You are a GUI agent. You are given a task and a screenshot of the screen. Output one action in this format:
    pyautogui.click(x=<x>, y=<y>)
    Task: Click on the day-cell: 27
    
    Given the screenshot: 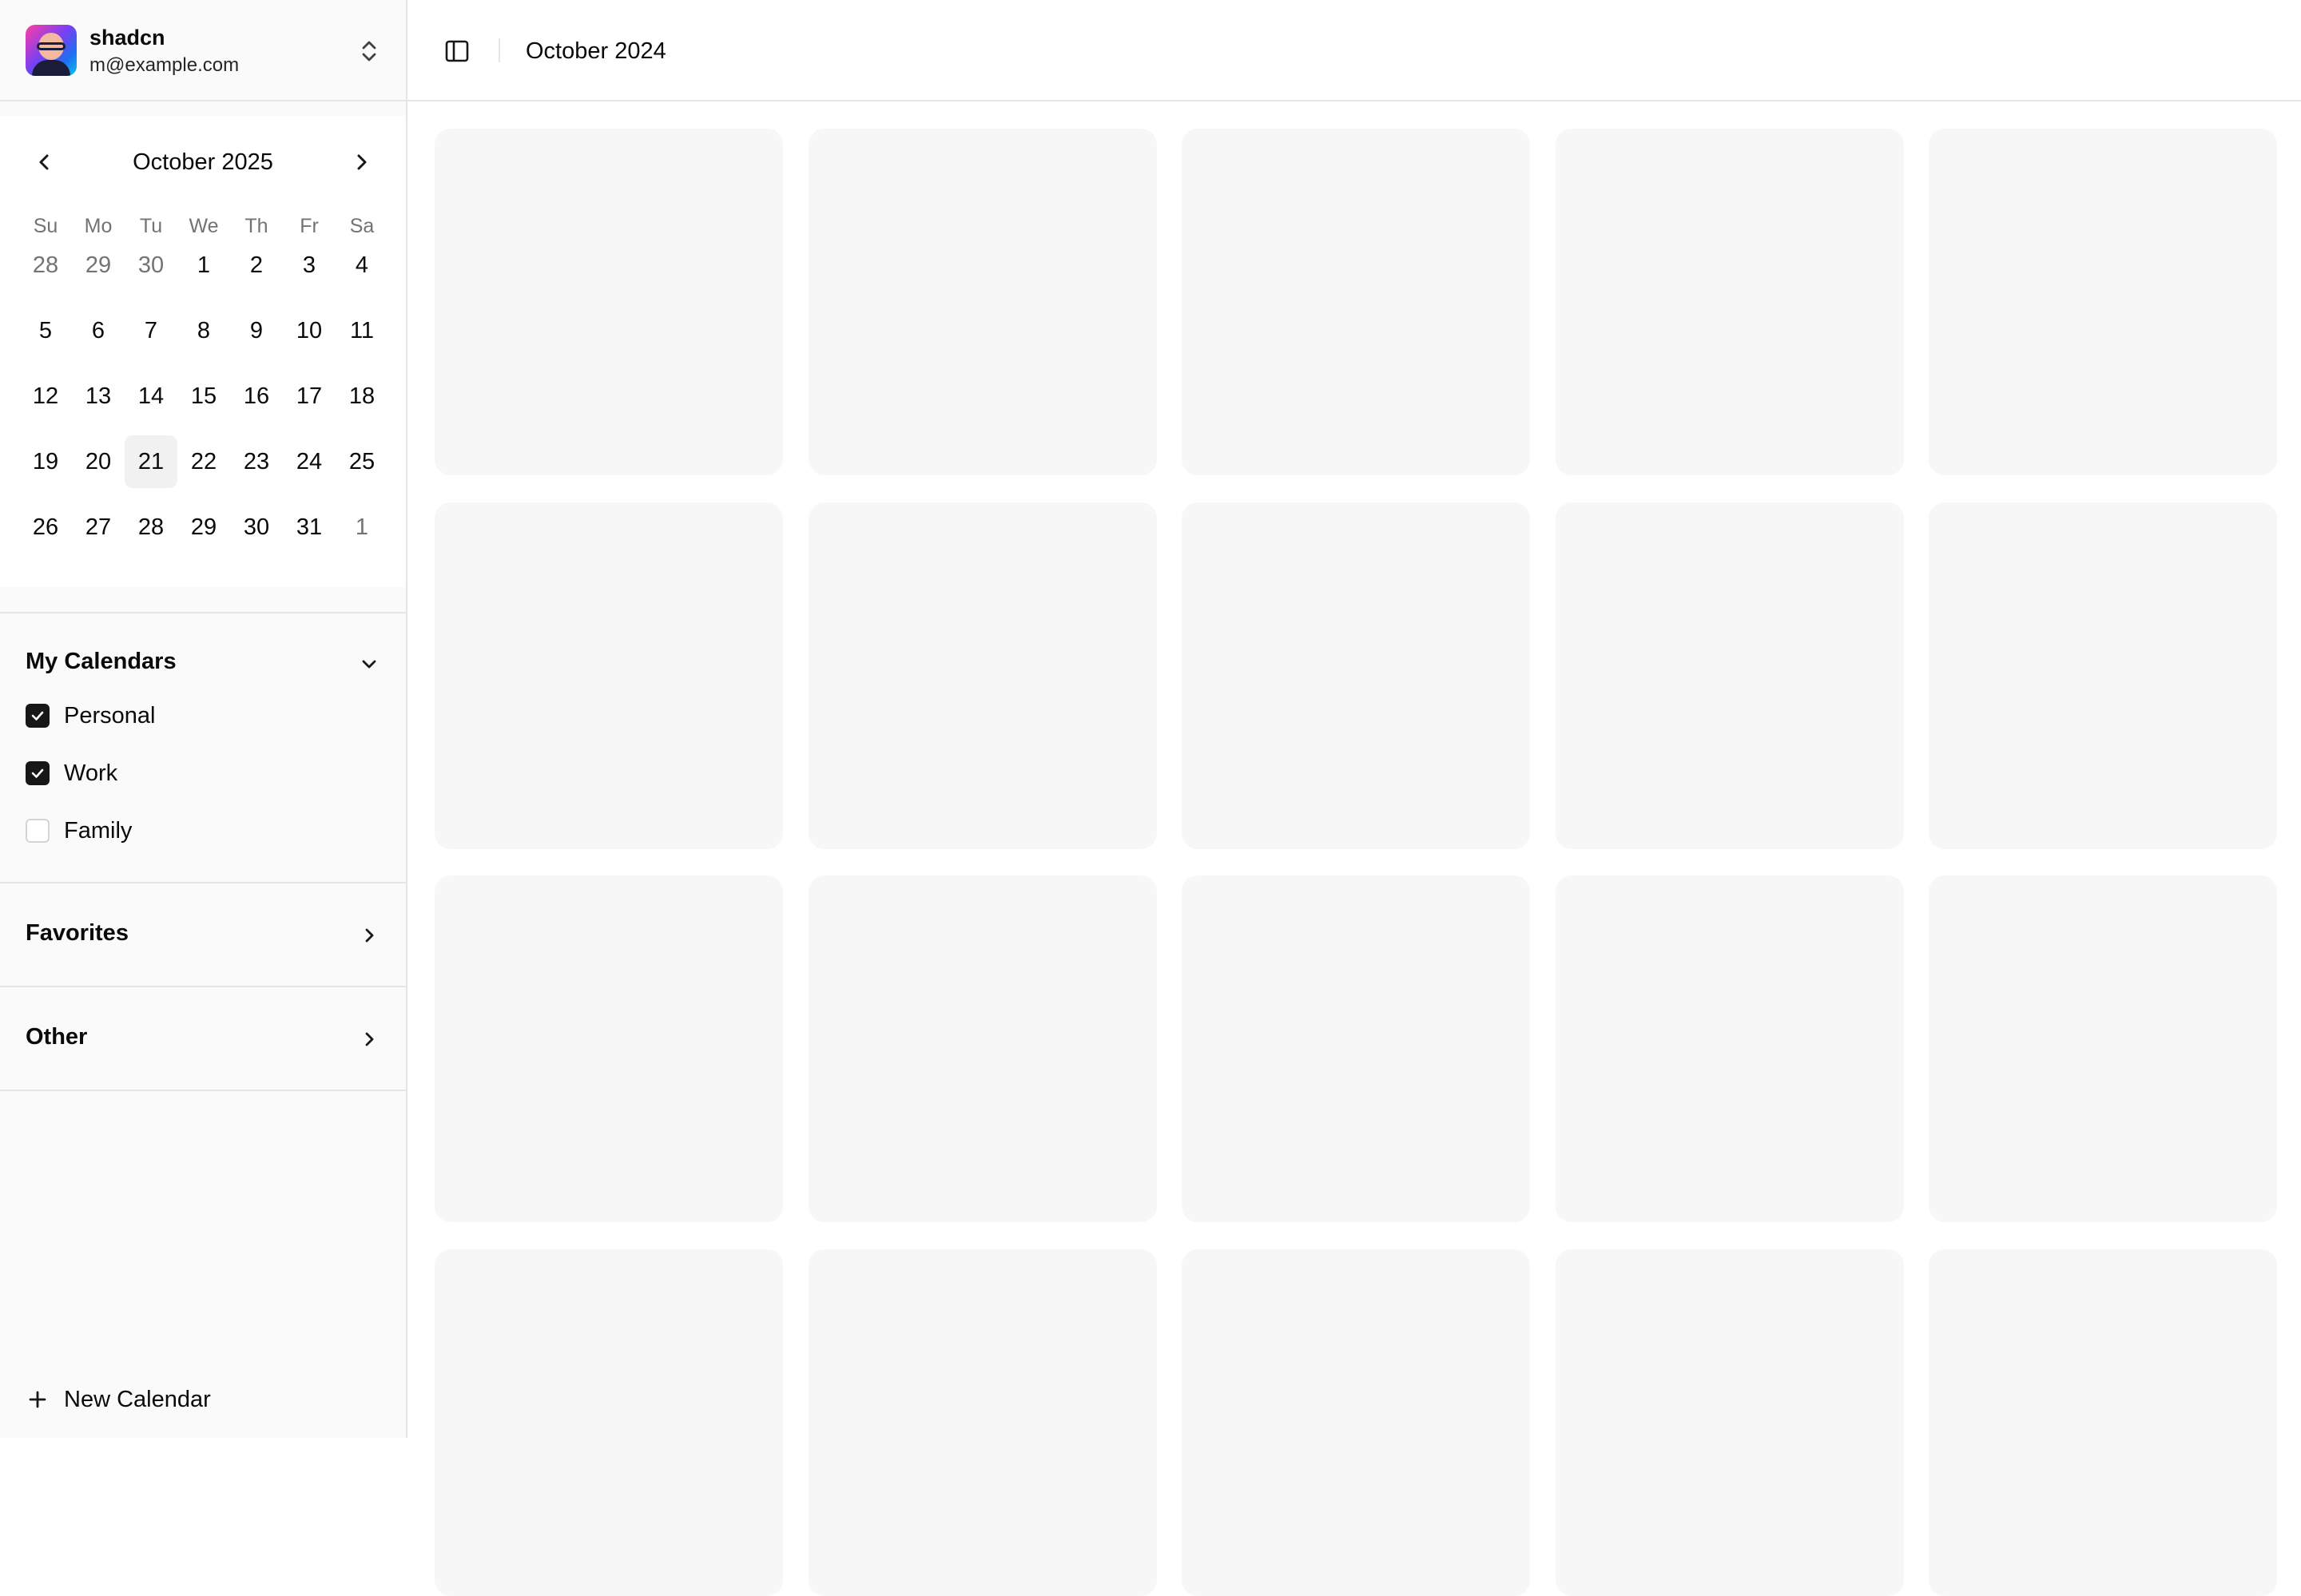 What is the action you would take?
    pyautogui.click(x=98, y=527)
    